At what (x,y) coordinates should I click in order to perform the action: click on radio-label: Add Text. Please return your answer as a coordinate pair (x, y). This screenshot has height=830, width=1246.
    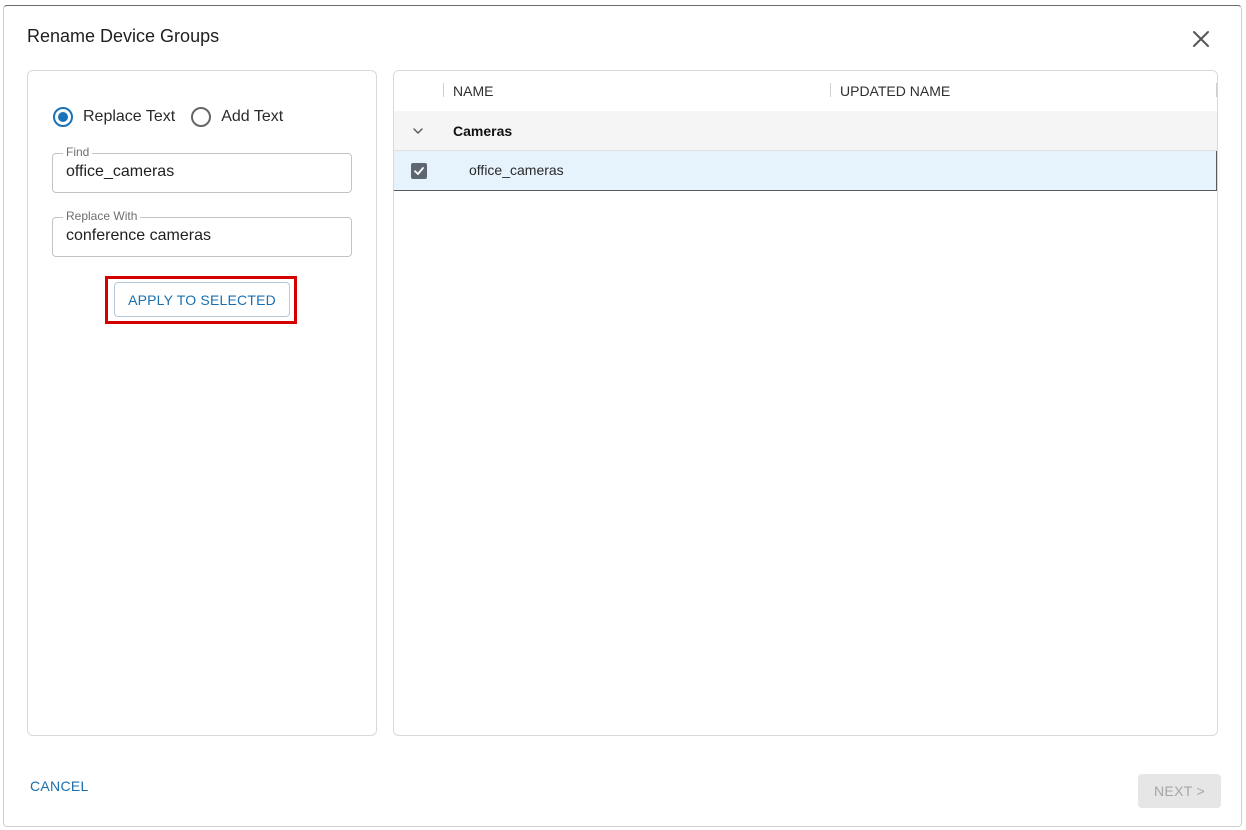
    Looking at the image, I should click on (252, 116).